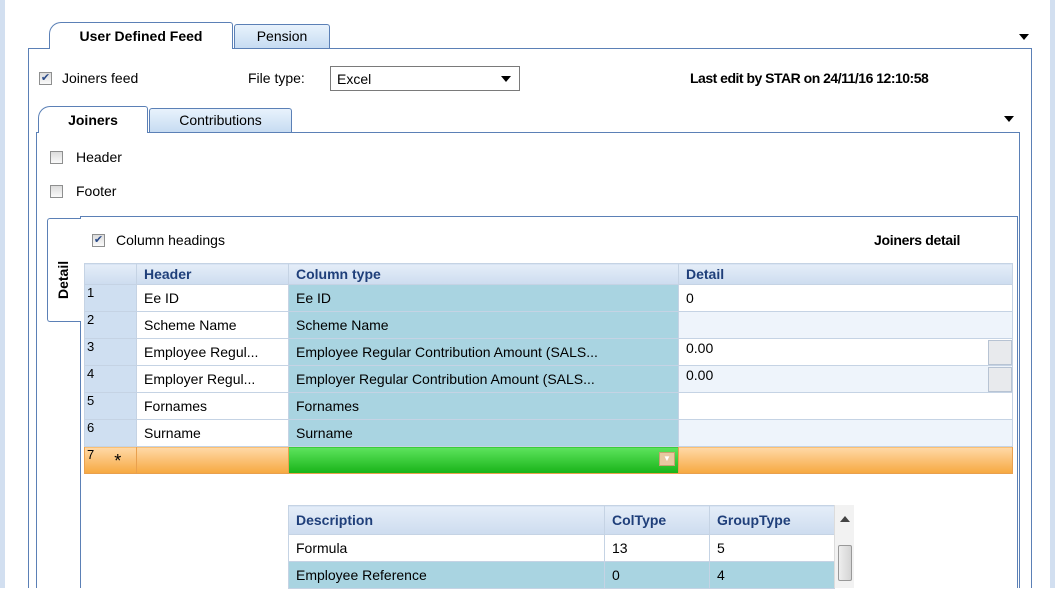 This screenshot has width=1055, height=589. I want to click on scrollbar-thumb, so click(845, 563).